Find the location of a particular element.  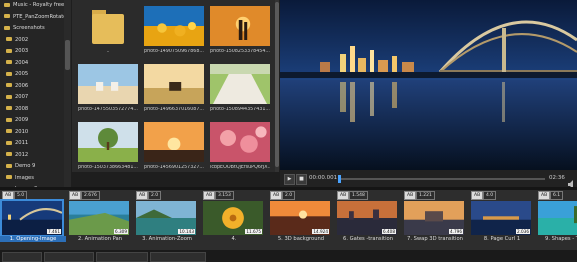

slide-time-label: 6.408 is located at coordinates (389, 231).